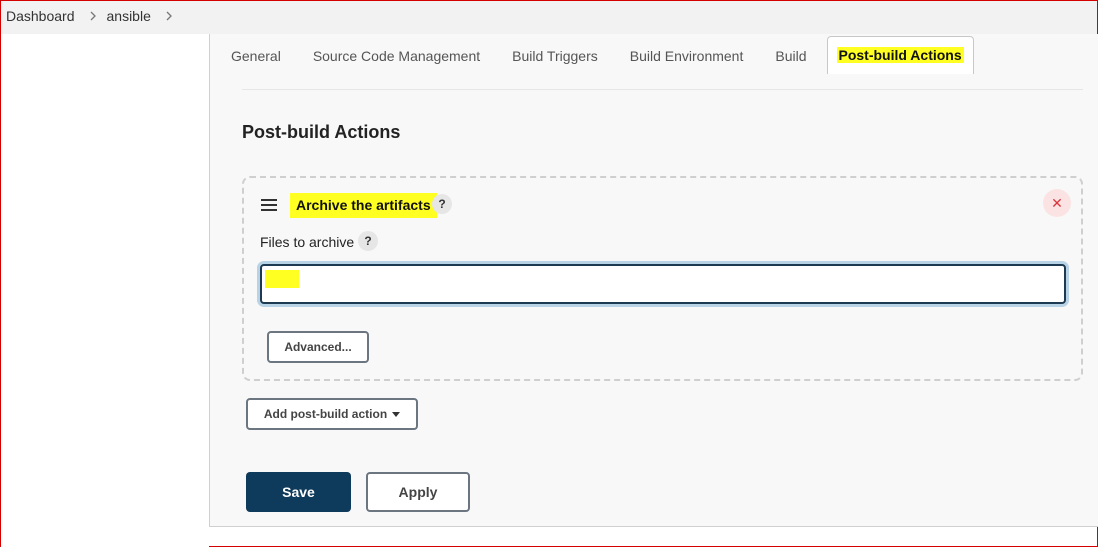  I want to click on apply-button: Apply, so click(418, 492).